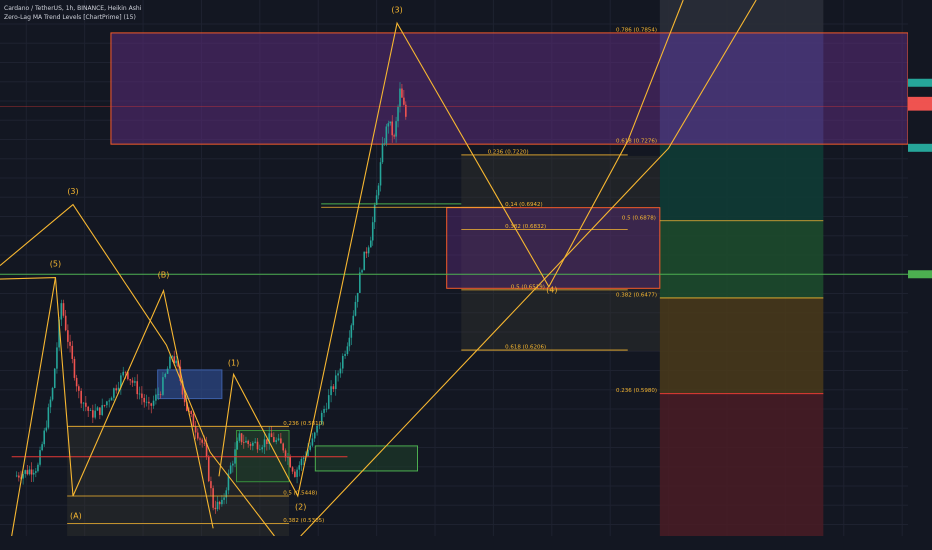 The image size is (932, 550). I want to click on fib-label: 0.382 (0.6477), so click(636, 295).